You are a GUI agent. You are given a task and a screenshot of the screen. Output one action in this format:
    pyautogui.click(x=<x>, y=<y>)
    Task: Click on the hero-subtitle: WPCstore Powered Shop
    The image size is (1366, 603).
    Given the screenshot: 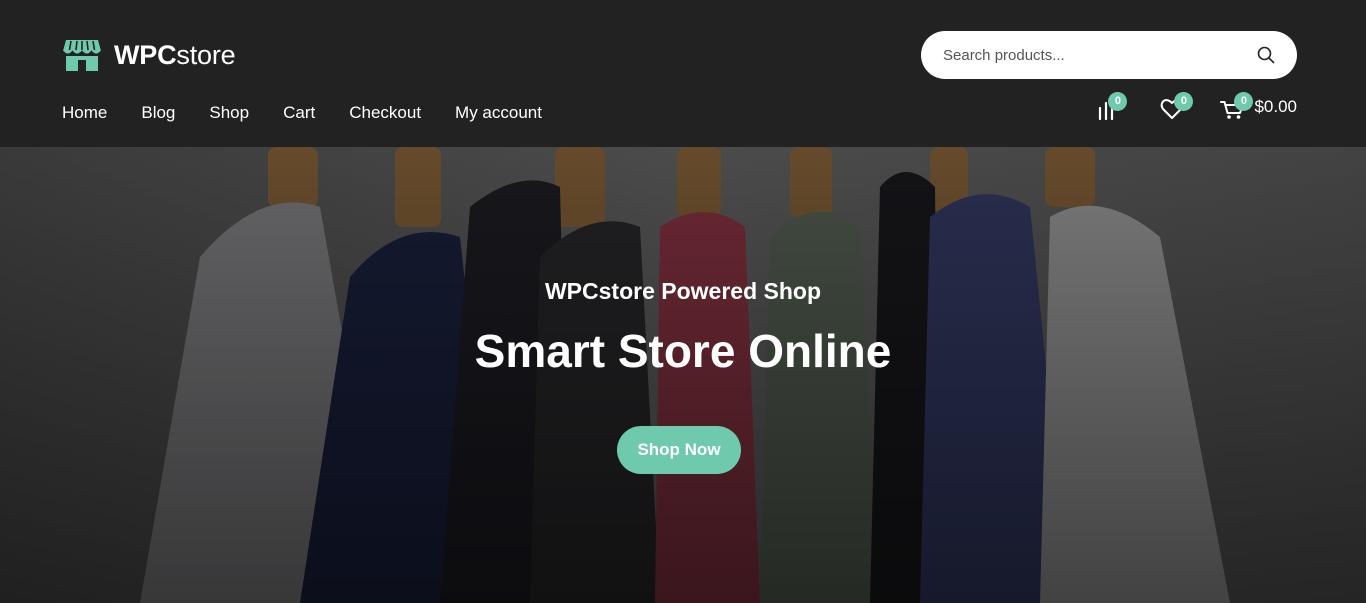 What is the action you would take?
    pyautogui.click(x=683, y=291)
    